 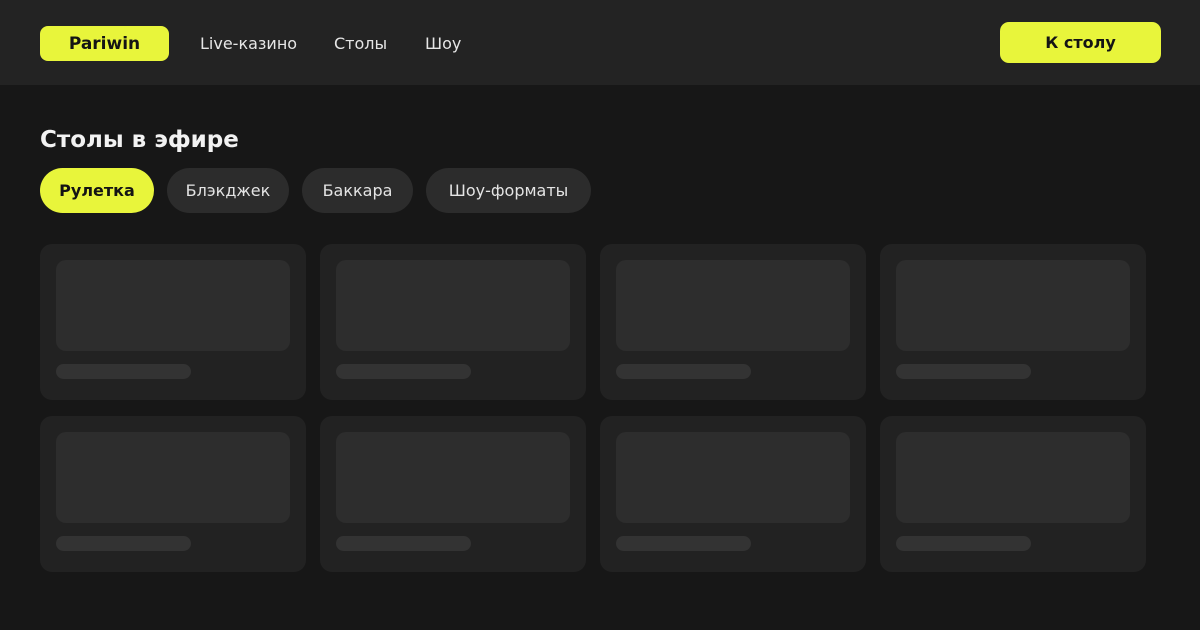 I want to click on nav-tables: Столы, so click(x=360, y=44).